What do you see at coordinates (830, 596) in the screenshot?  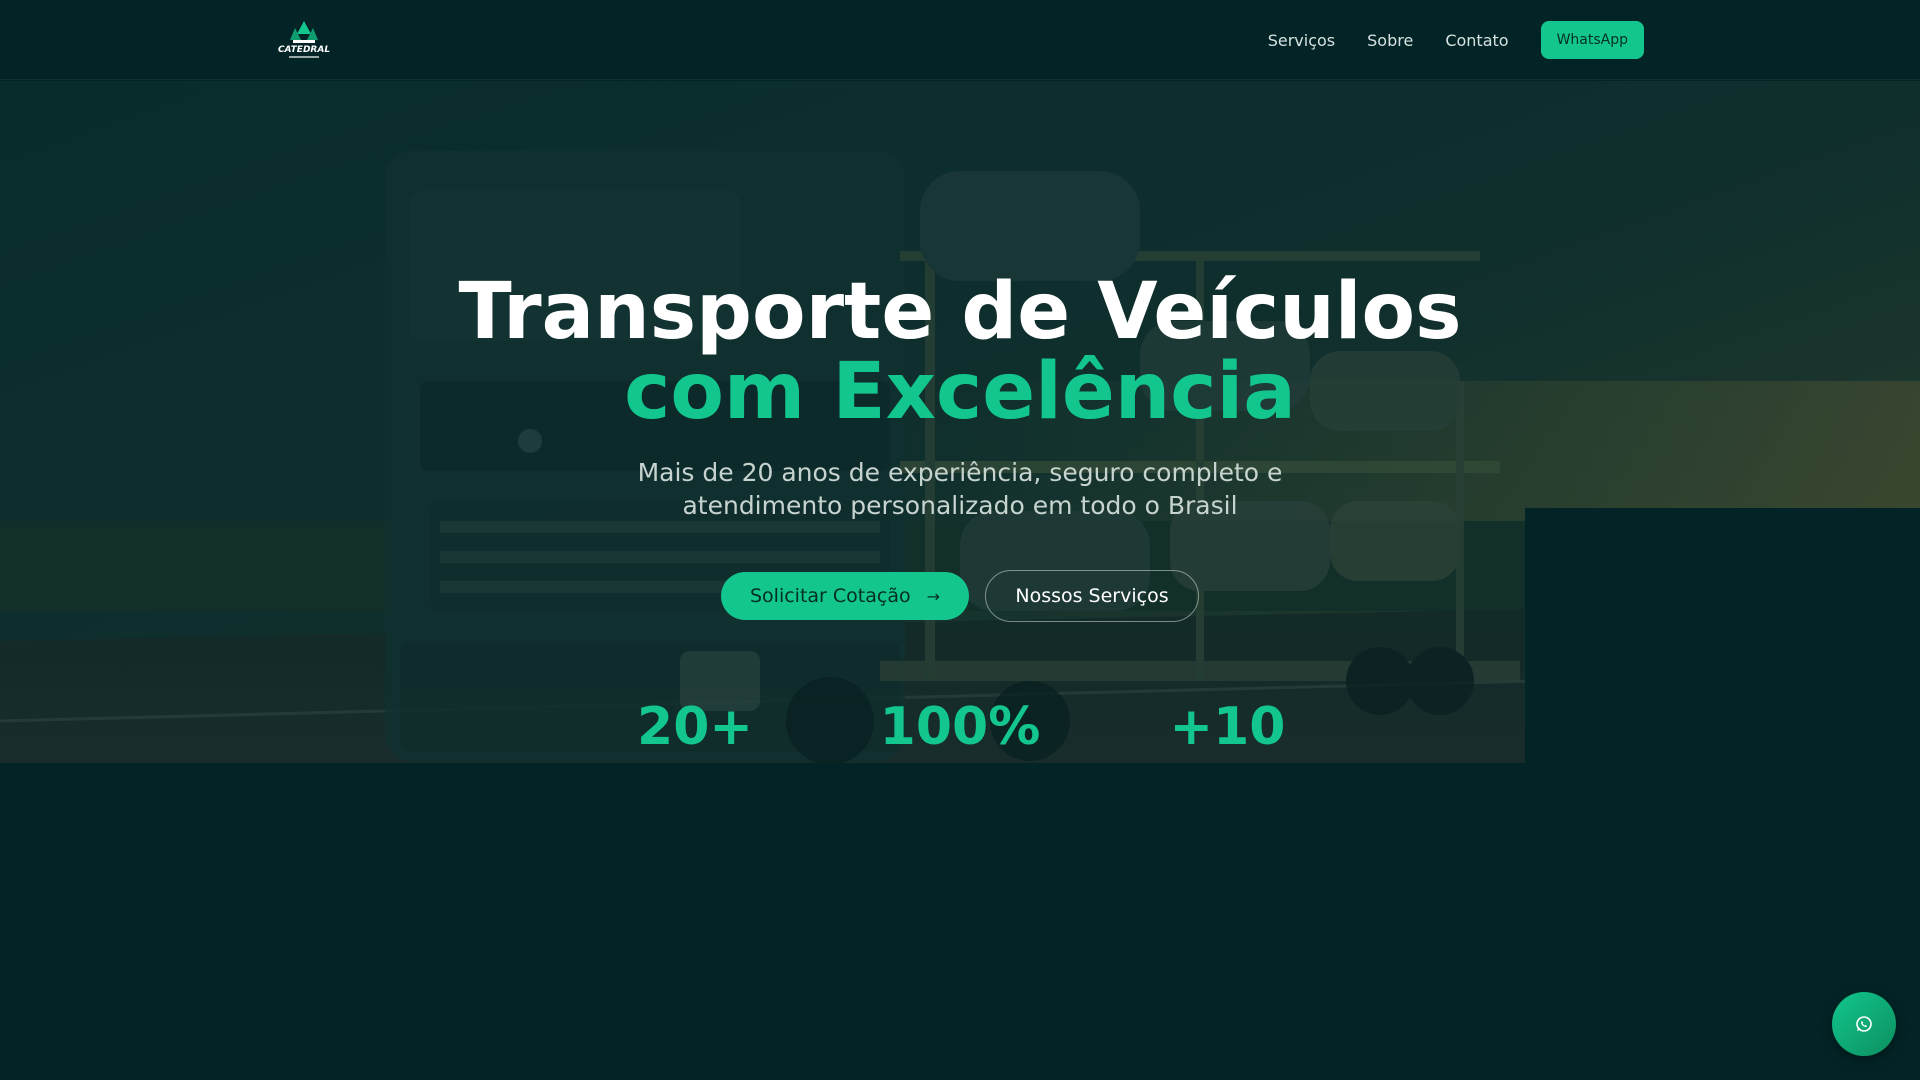 I see `request-quote-label: Solicitar Cotação` at bounding box center [830, 596].